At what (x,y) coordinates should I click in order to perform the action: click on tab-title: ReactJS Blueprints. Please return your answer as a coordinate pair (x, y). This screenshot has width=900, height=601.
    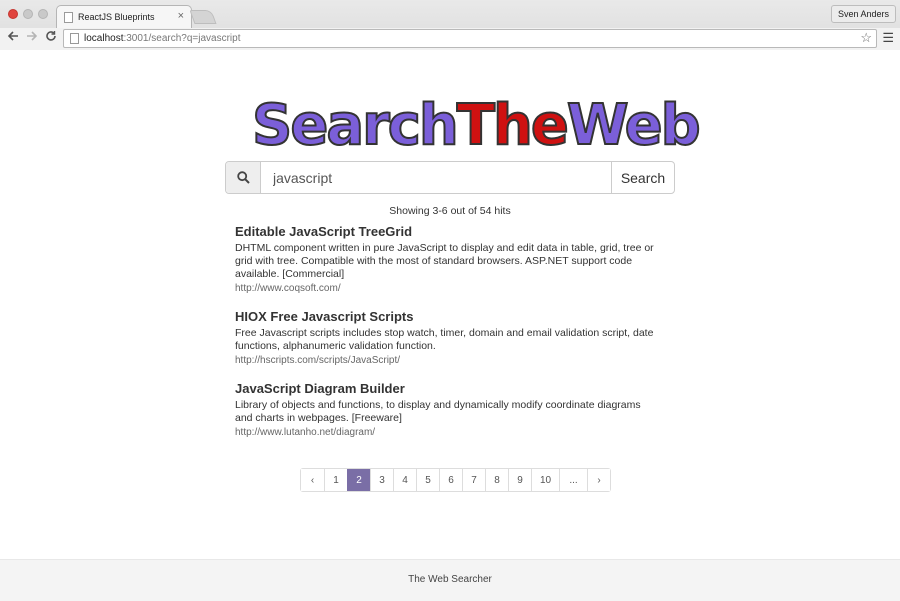
    Looking at the image, I should click on (116, 17).